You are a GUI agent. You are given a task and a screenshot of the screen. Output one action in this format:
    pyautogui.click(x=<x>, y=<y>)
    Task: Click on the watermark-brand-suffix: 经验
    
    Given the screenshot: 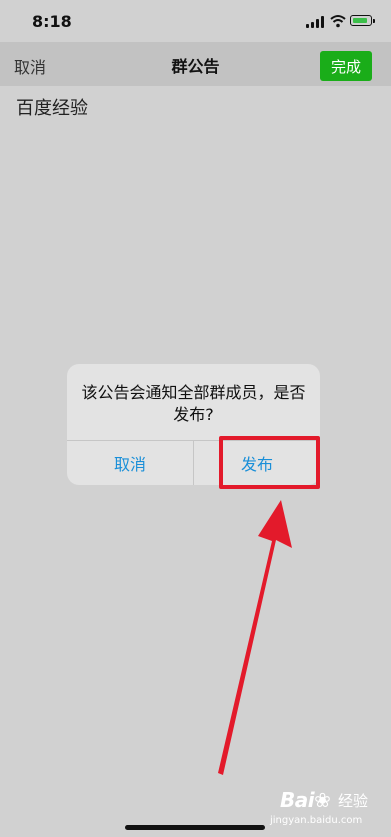 What is the action you would take?
    pyautogui.click(x=353, y=801)
    